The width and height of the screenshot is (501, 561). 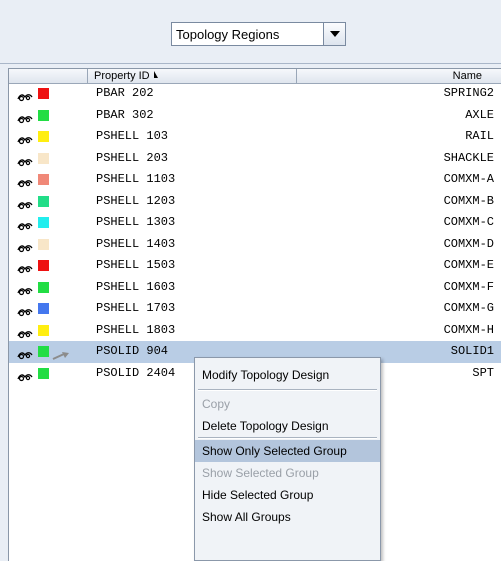 I want to click on table-header: Property ID Name, so click(x=255, y=76).